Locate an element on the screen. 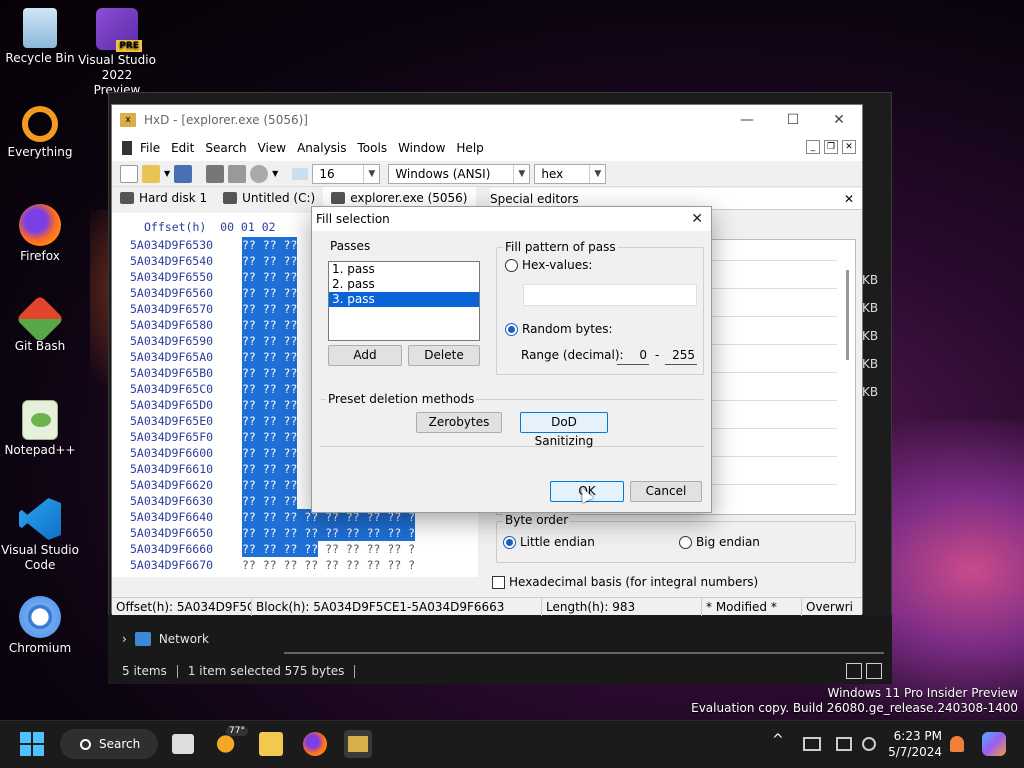 Image resolution: width=1024 pixels, height=768 pixels. mdi-minimize-icon: _ is located at coordinates (813, 147).